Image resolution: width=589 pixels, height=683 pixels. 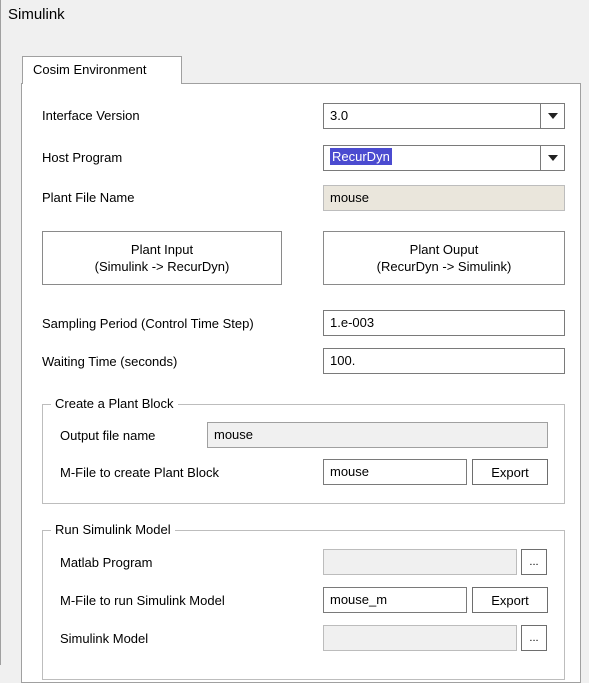 I want to click on mfile-create-plant-label: M-File to create Plant Block, so click(x=139, y=472).